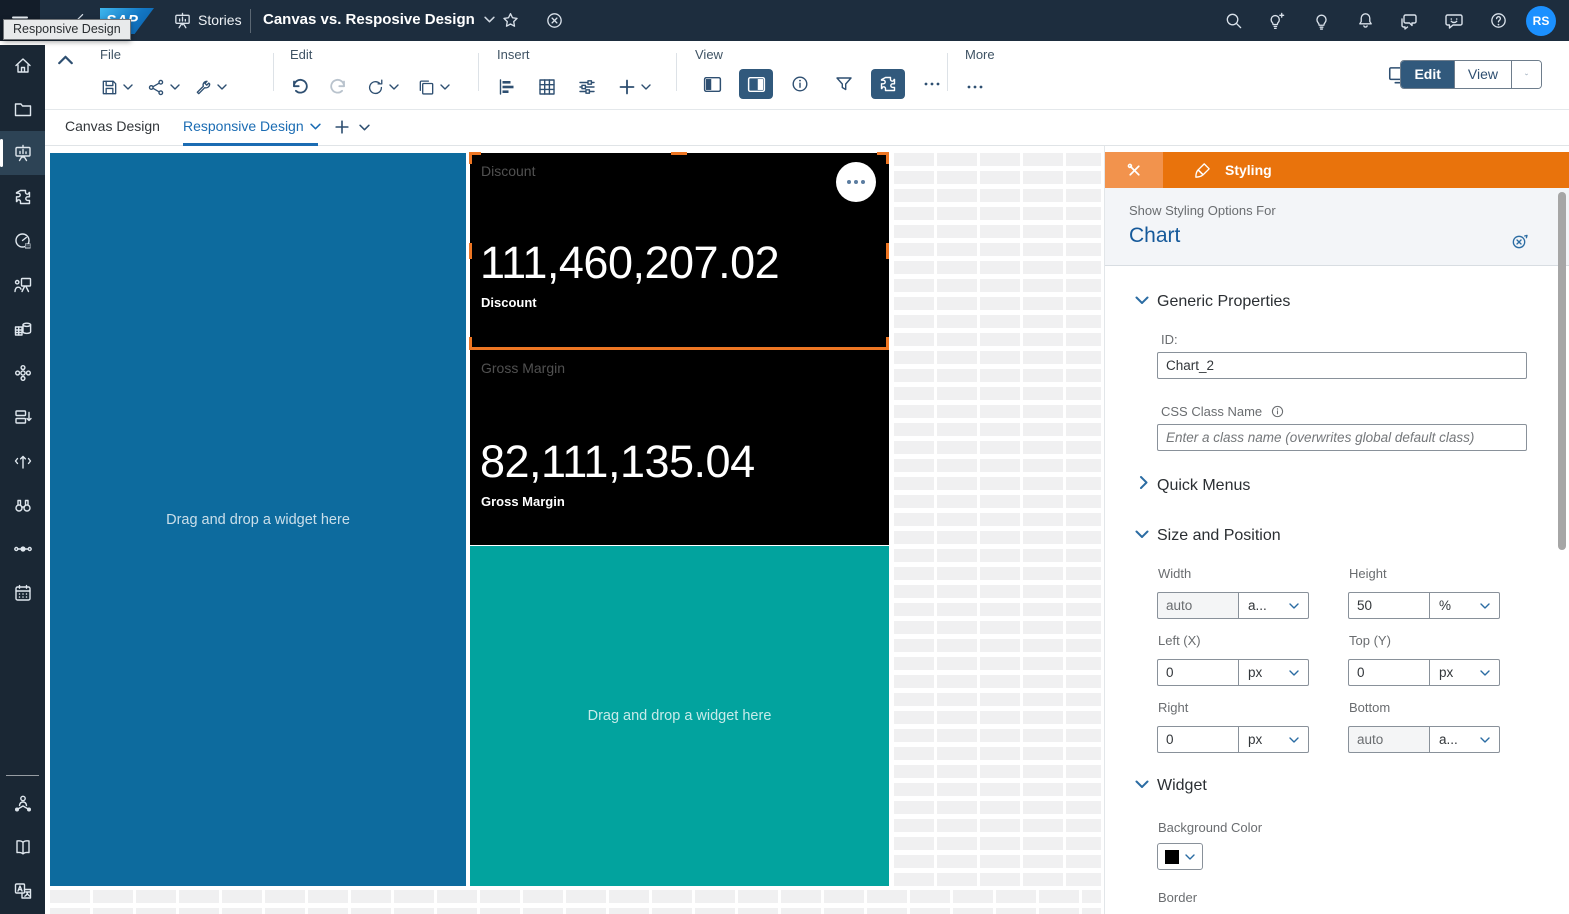 The width and height of the screenshot is (1569, 914). What do you see at coordinates (1142, 534) in the screenshot?
I see `size-position-collapse` at bounding box center [1142, 534].